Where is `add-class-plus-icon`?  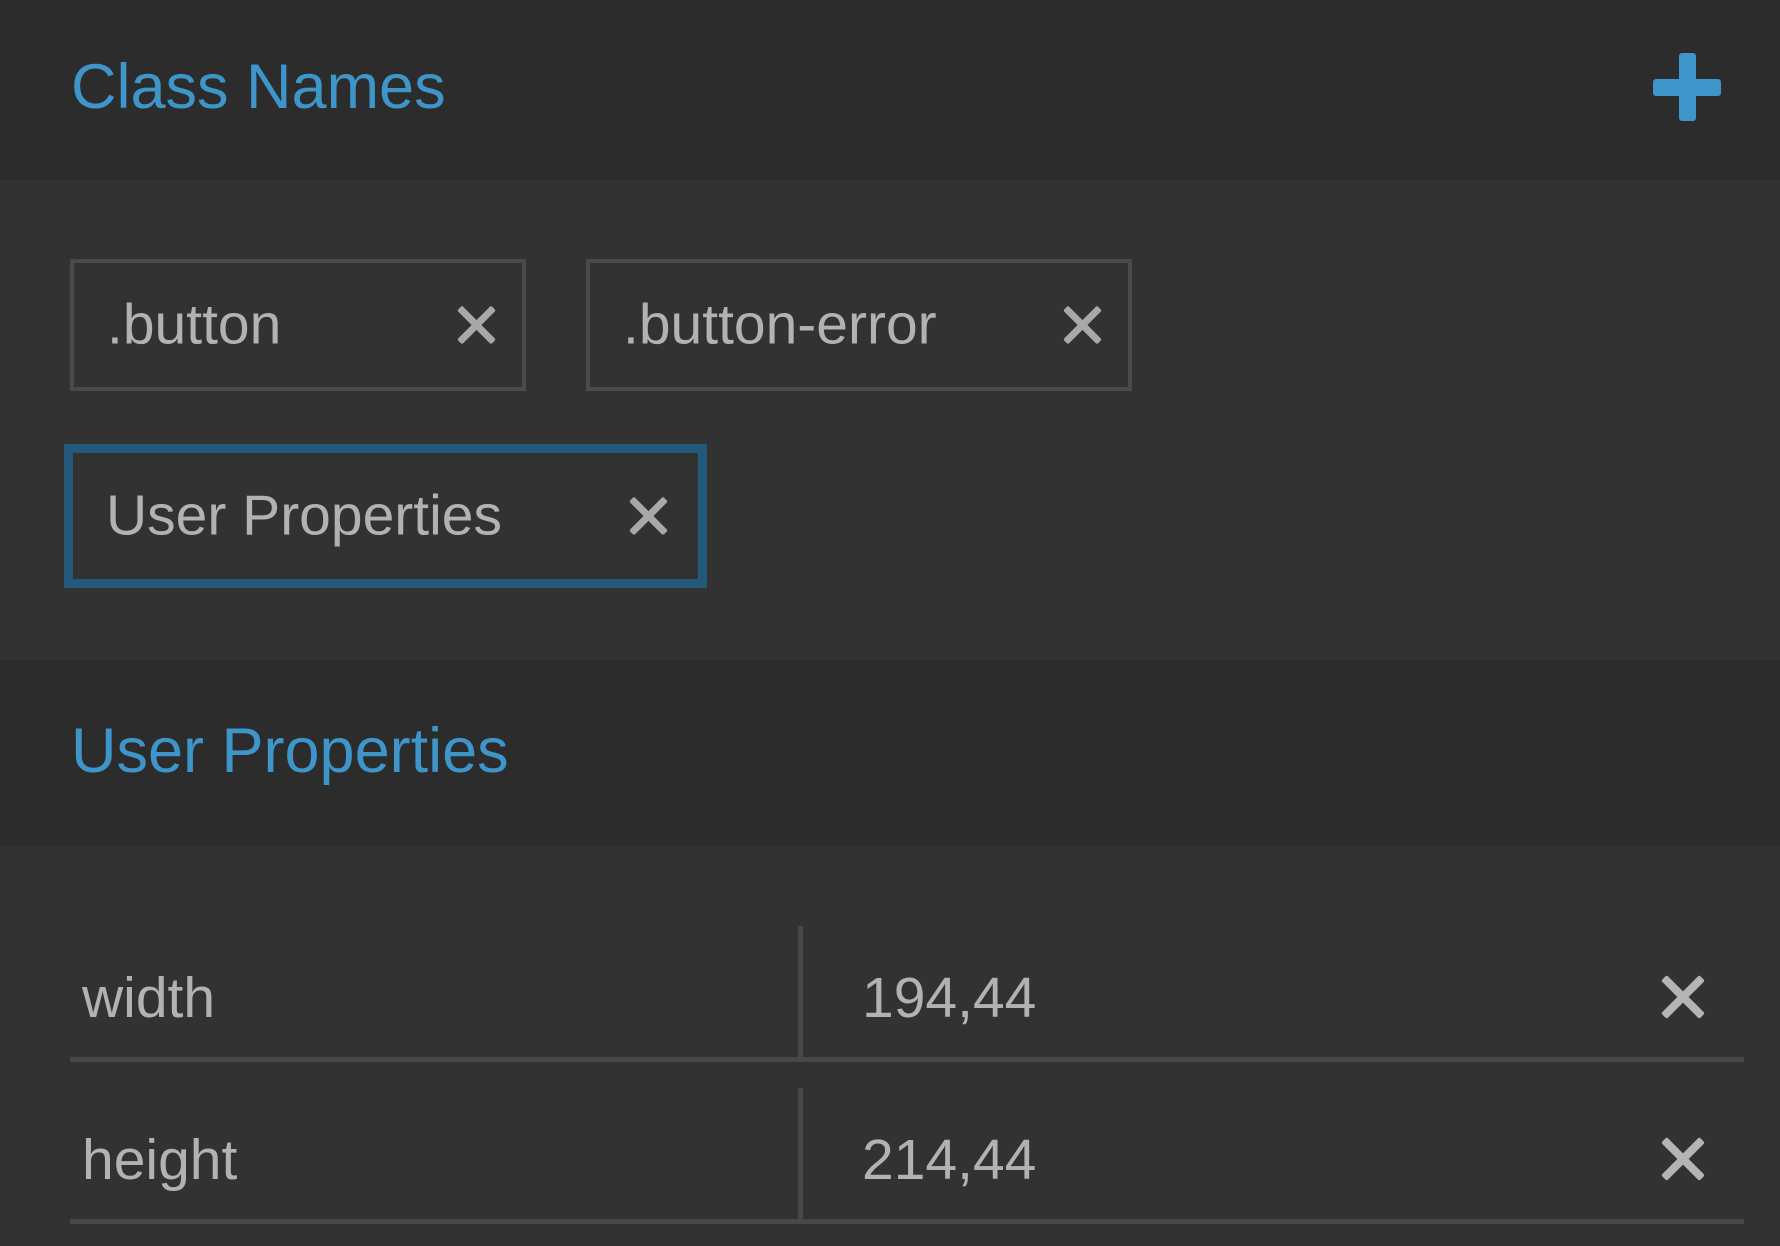
add-class-plus-icon is located at coordinates (1687, 87).